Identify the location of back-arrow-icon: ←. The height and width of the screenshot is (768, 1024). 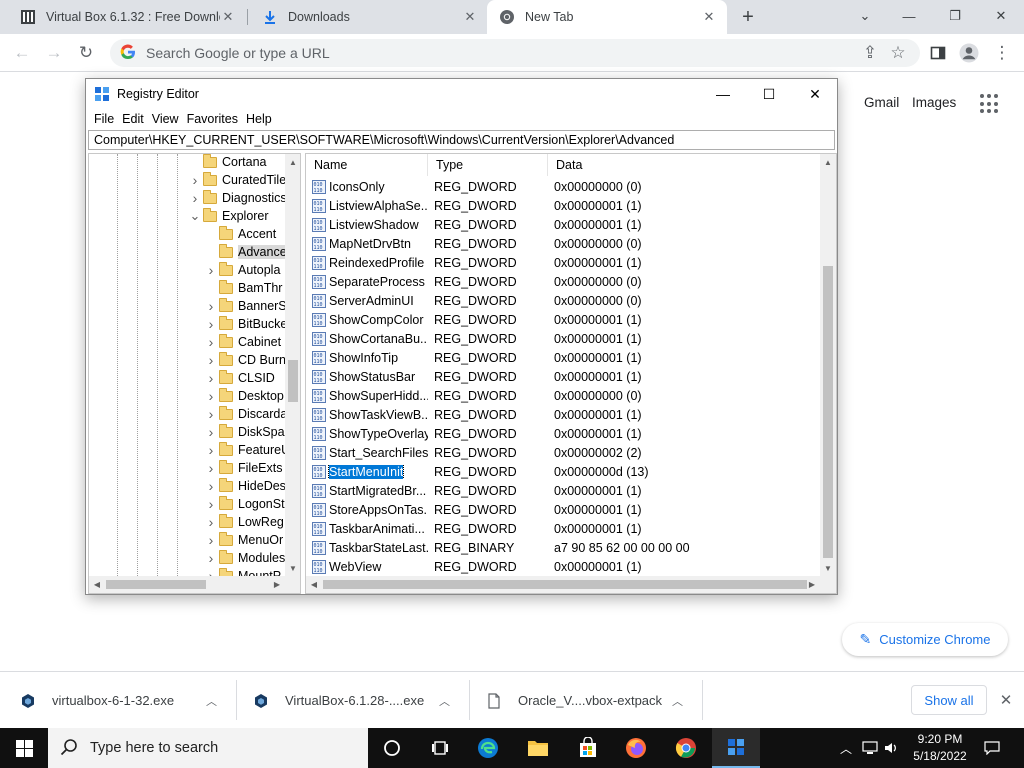
(22, 53).